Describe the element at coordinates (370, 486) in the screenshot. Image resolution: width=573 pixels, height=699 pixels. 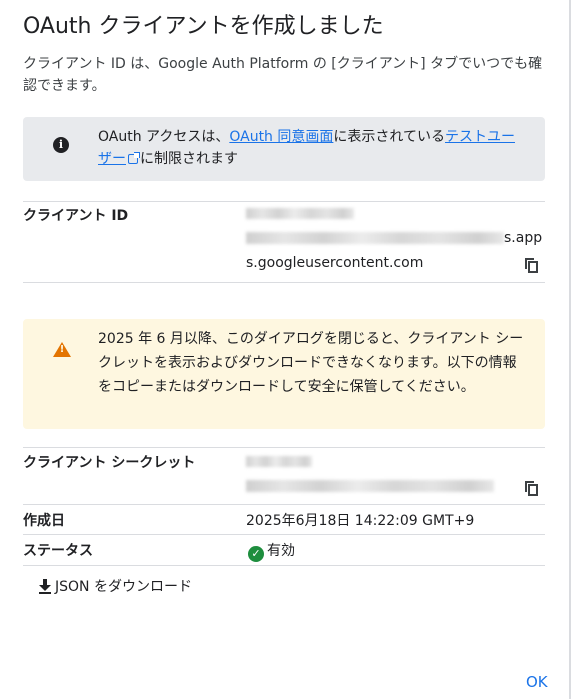
I see `client-secret-redacted-line2` at that location.